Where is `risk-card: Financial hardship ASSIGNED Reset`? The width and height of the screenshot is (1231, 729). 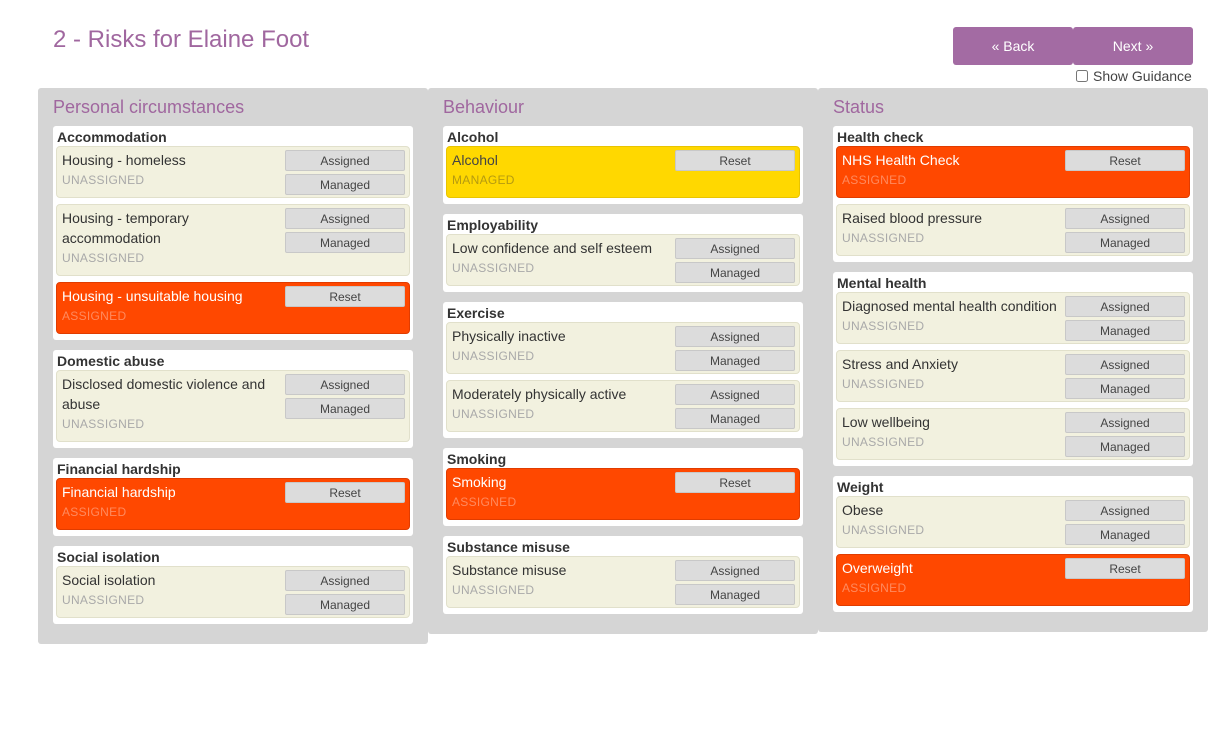
risk-card: Financial hardship ASSIGNED Reset is located at coordinates (233, 504).